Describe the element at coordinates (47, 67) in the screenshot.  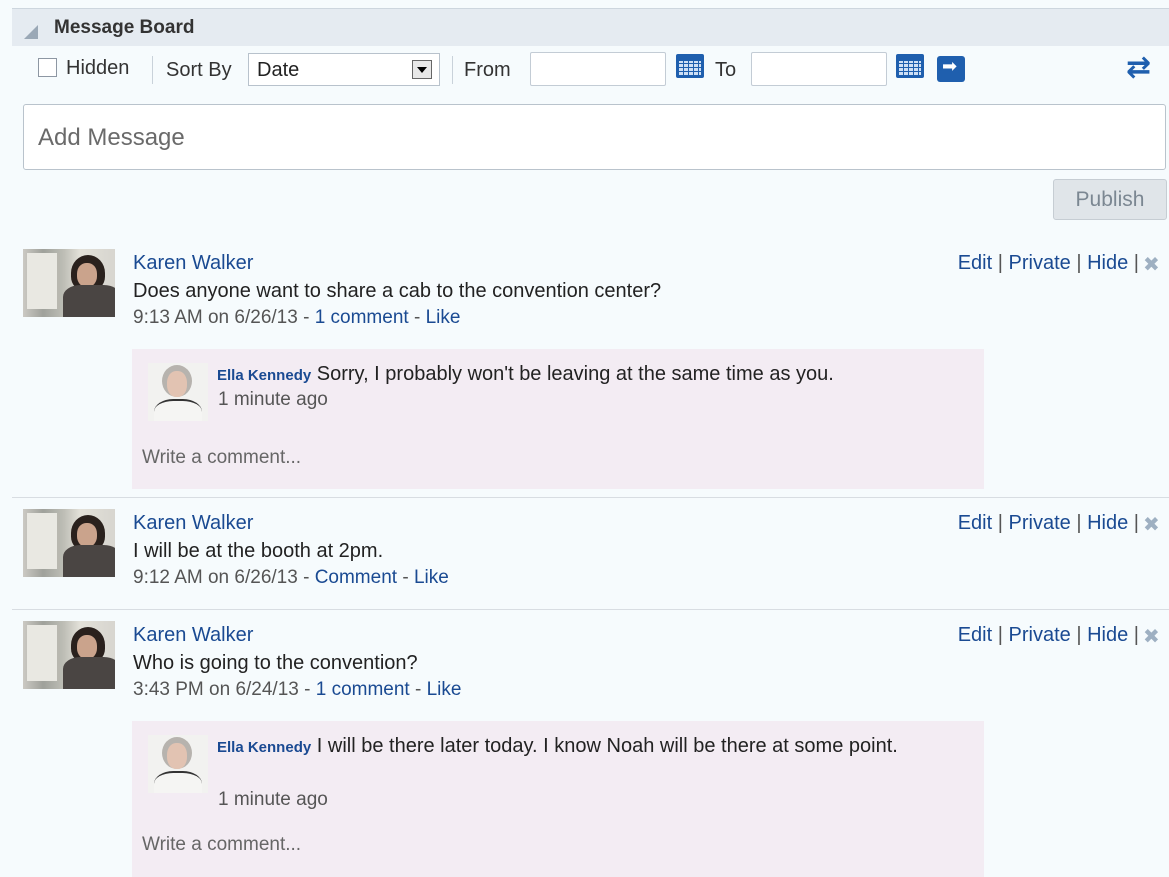
I see `hidden-checkbox` at that location.